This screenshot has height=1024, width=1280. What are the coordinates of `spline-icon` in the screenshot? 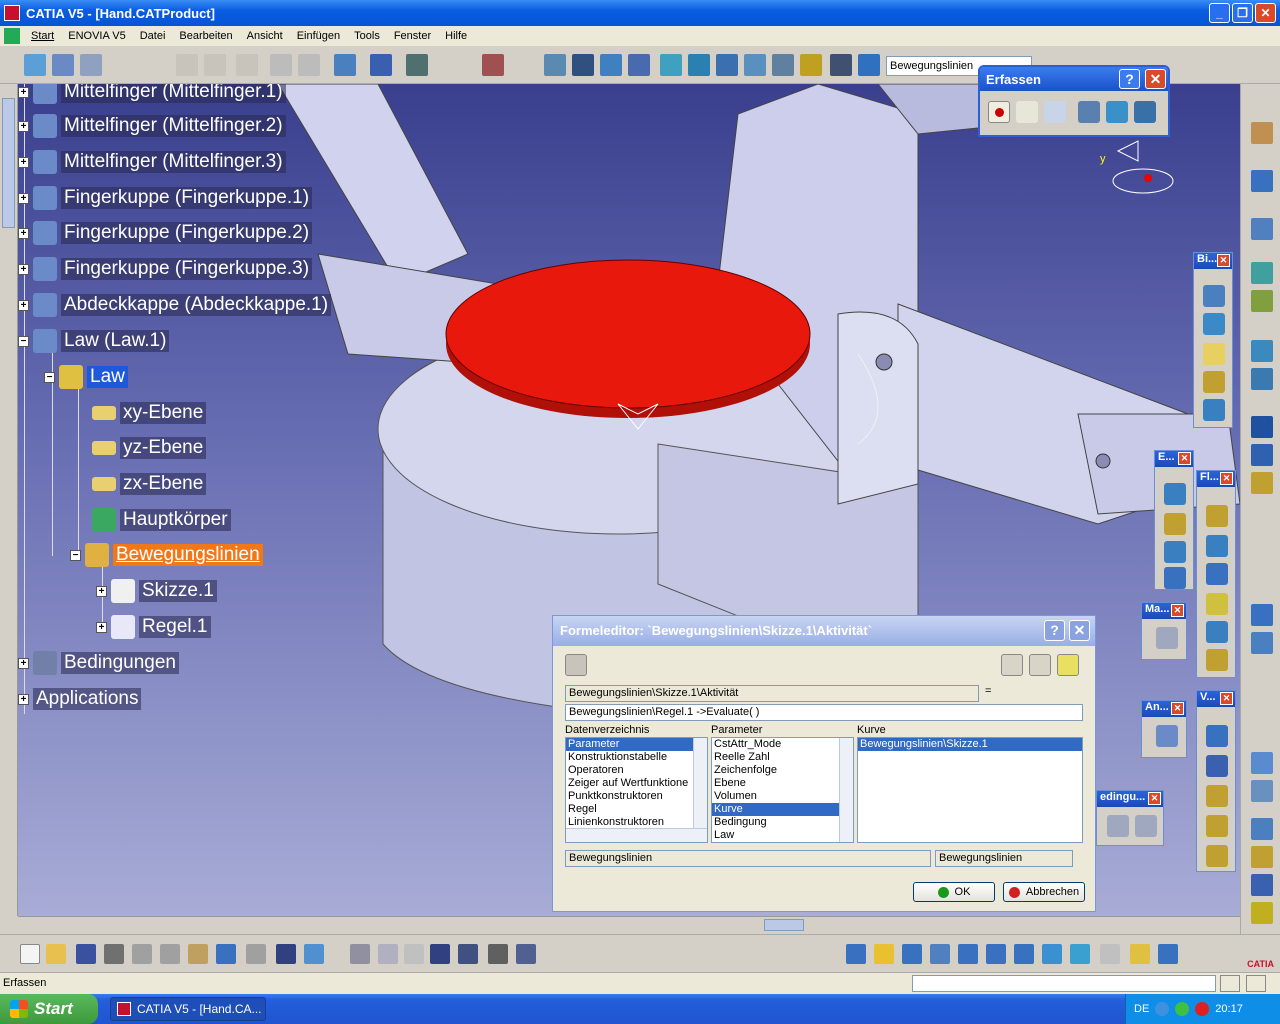 It's located at (1262, 229).